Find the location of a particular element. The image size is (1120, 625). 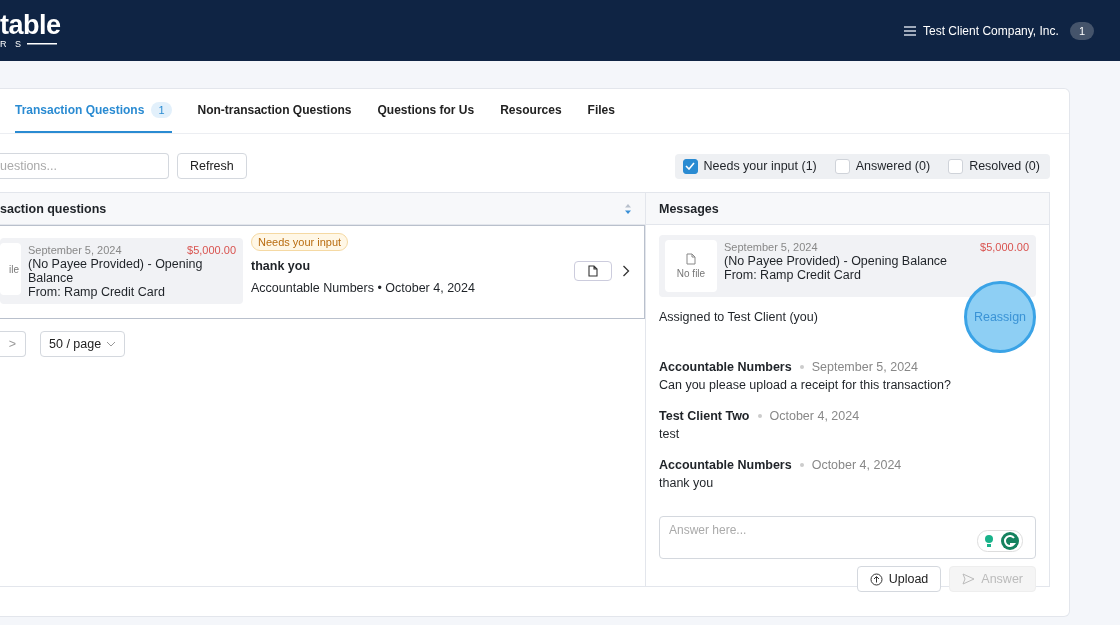

tab: Files is located at coordinates (601, 111).